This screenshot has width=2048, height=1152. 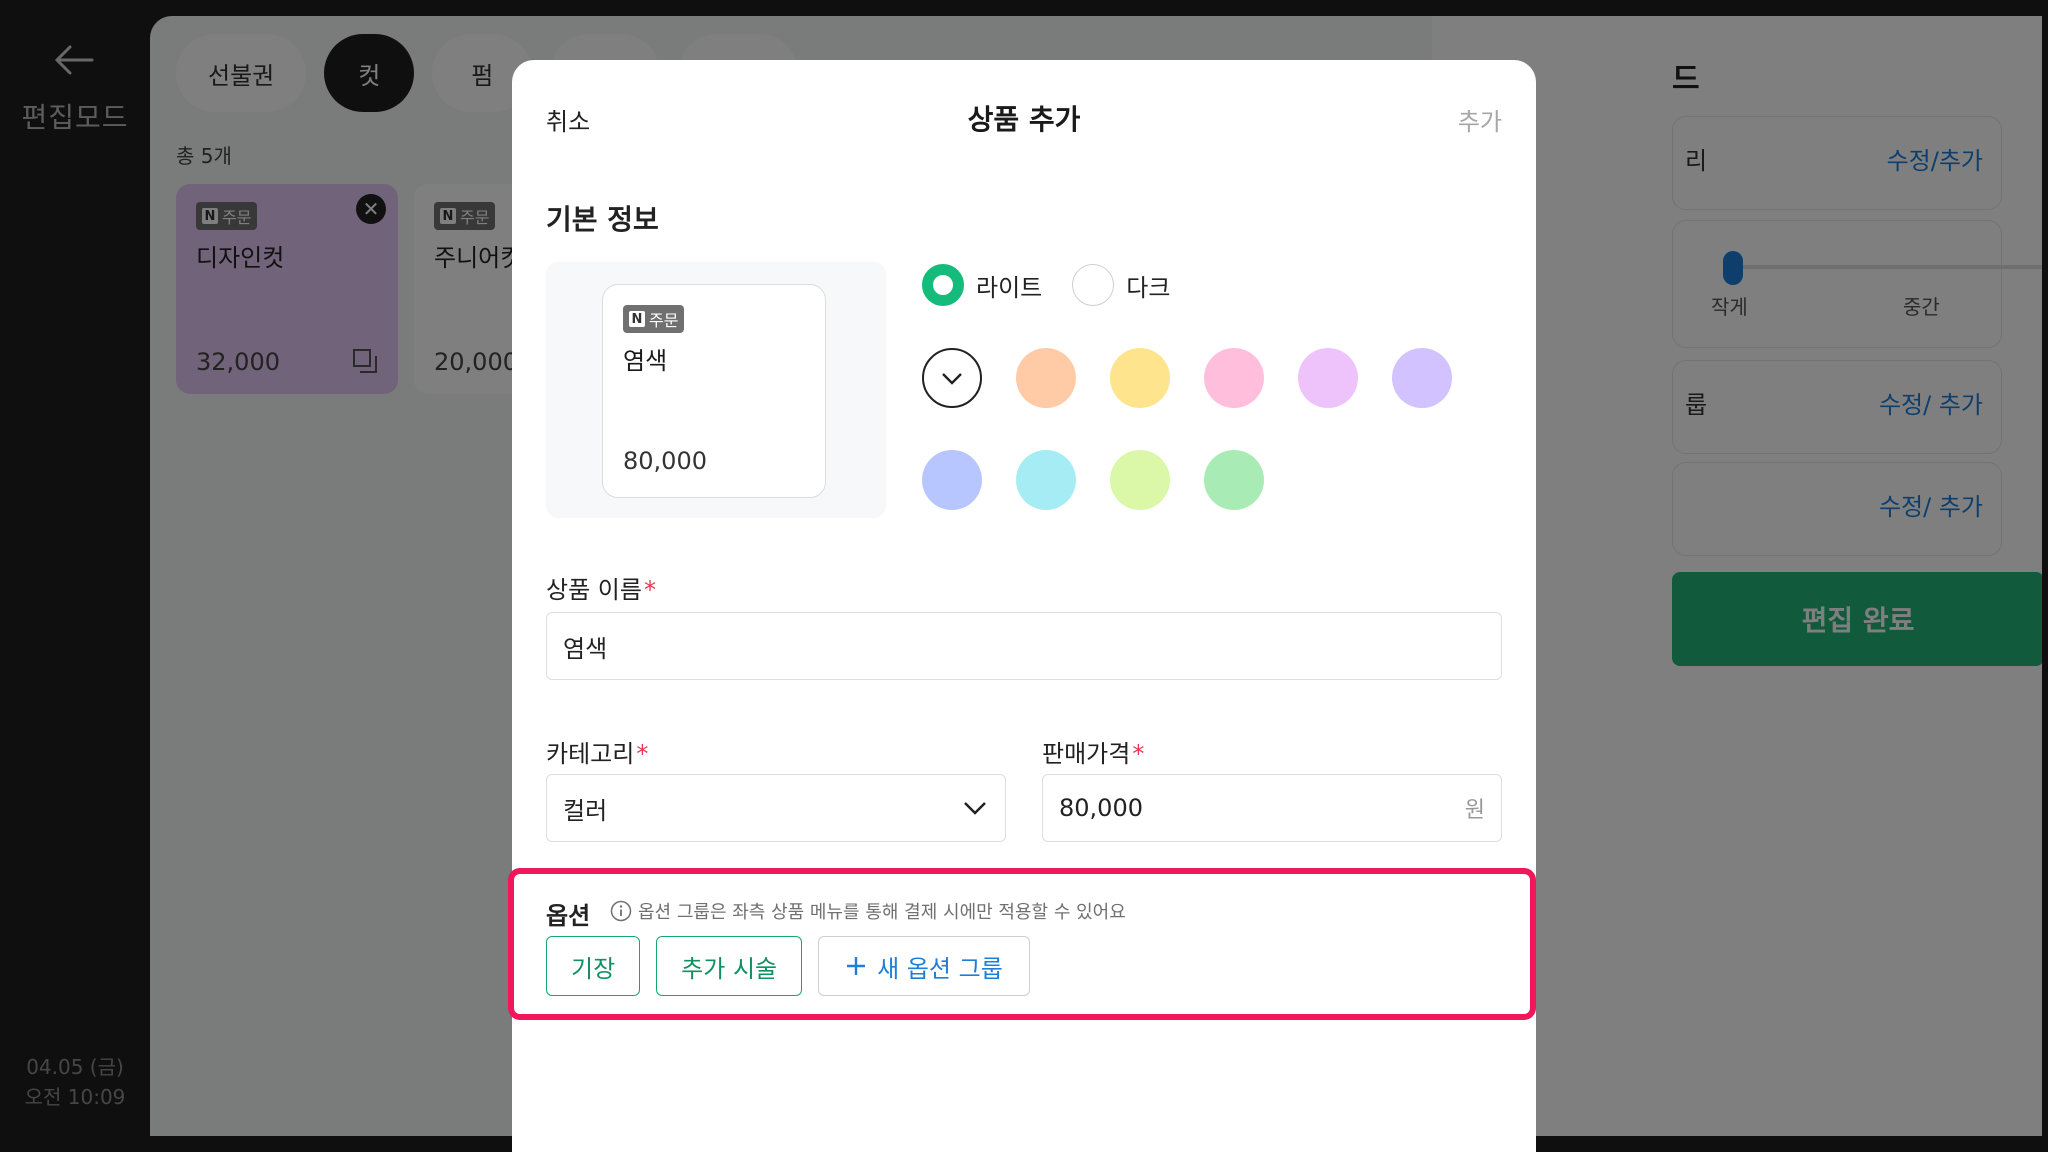 I want to click on product-name-input: 염색, so click(x=1024, y=646).